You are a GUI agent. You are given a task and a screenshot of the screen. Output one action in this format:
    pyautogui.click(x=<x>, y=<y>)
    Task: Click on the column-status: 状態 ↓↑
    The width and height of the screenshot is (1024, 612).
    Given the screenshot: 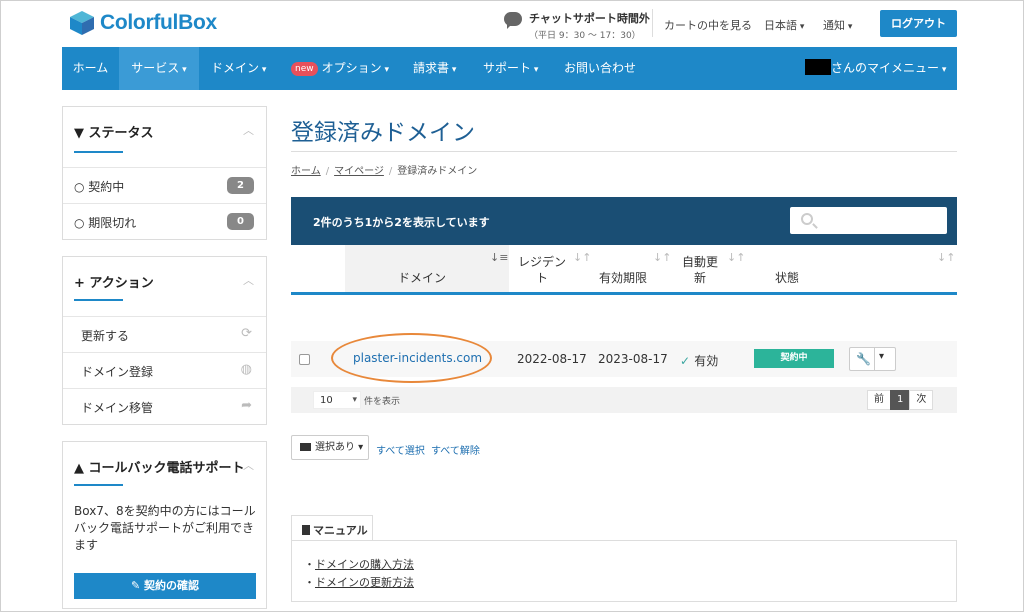 What is the action you would take?
    pyautogui.click(x=854, y=268)
    